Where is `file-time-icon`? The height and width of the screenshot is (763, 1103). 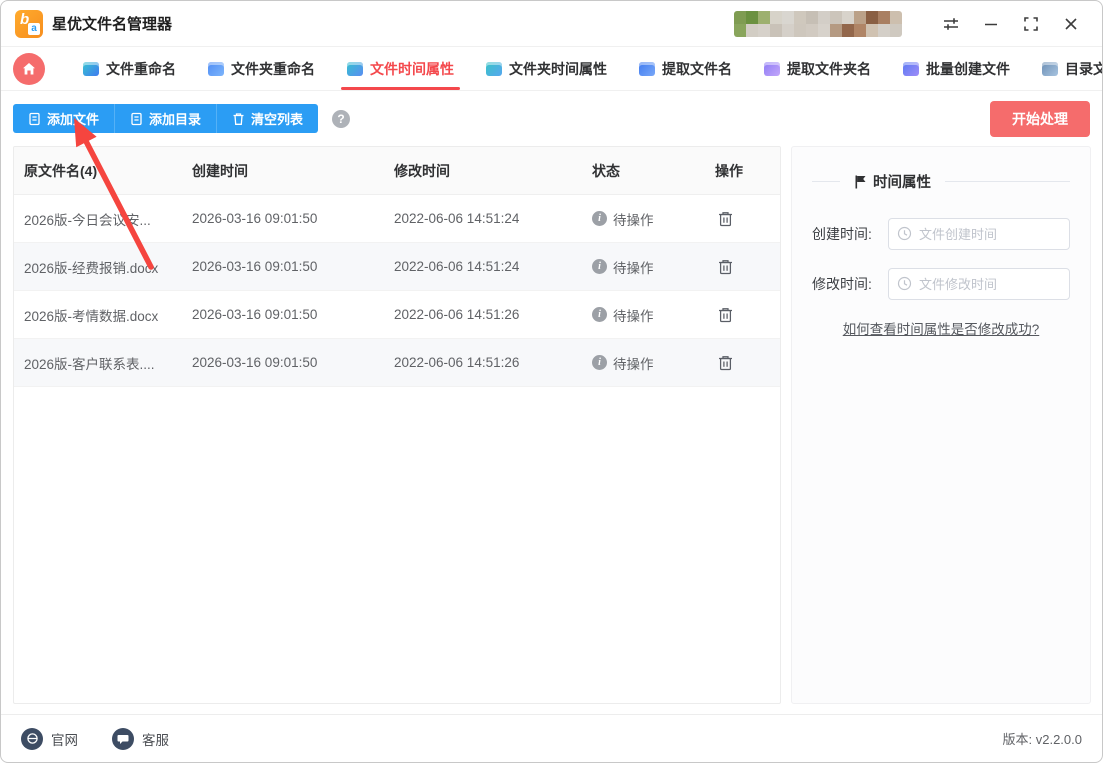
file-time-icon is located at coordinates (355, 68).